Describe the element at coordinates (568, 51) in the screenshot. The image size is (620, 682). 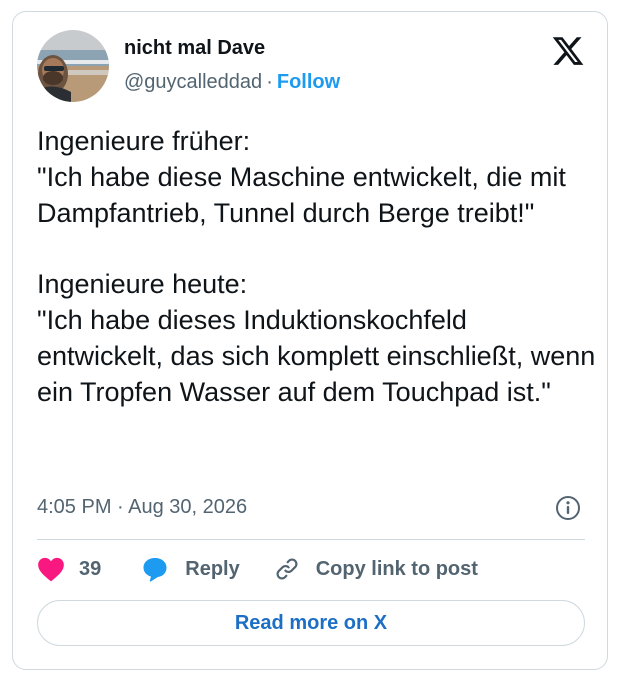
I see `x-logo-icon` at that location.